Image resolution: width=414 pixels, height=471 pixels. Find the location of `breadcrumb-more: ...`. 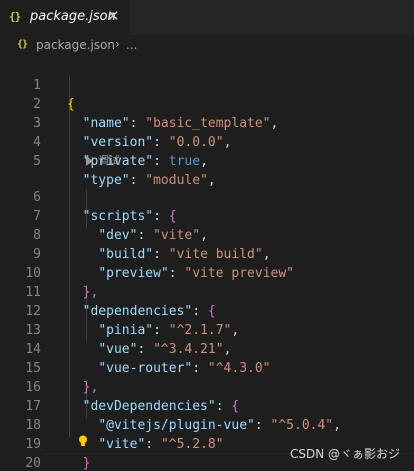

breadcrumb-more: ... is located at coordinates (131, 45).